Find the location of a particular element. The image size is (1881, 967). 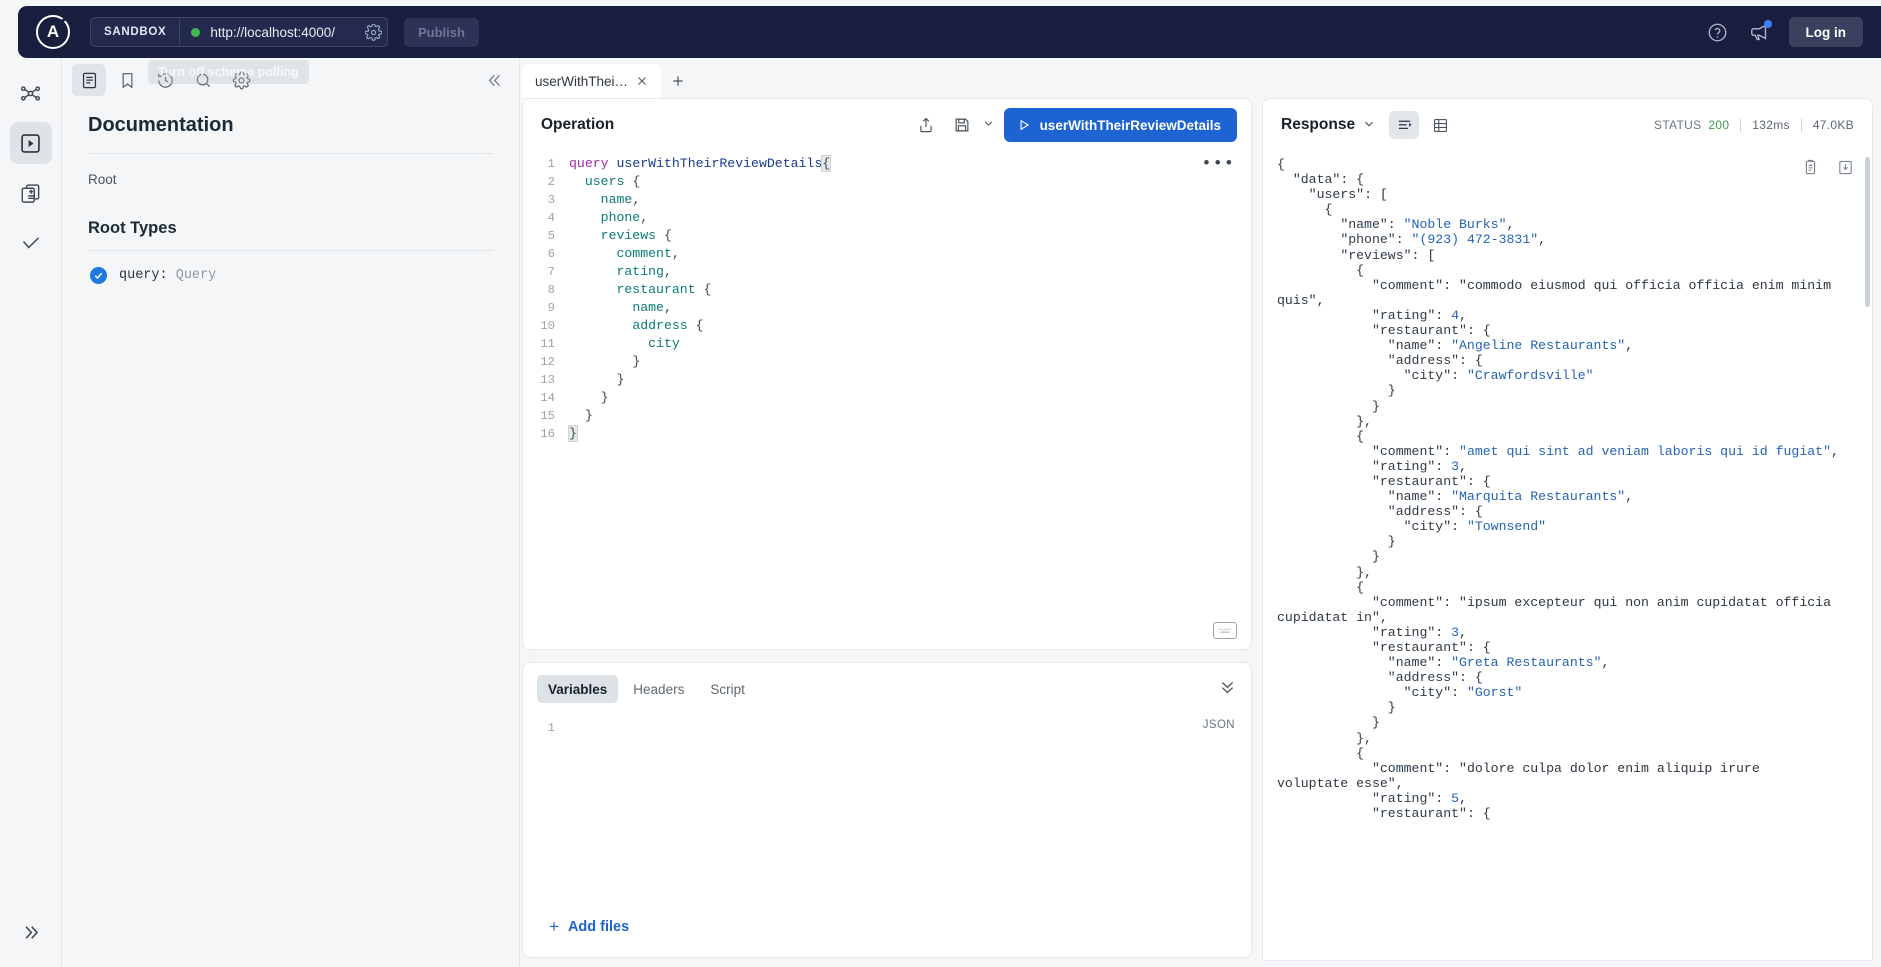

operation-more-button: ••• is located at coordinates (1218, 164).